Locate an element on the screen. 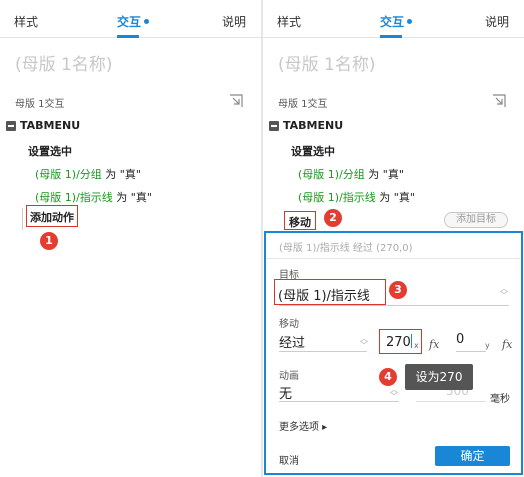  ok-button: 确定 is located at coordinates (472, 456).